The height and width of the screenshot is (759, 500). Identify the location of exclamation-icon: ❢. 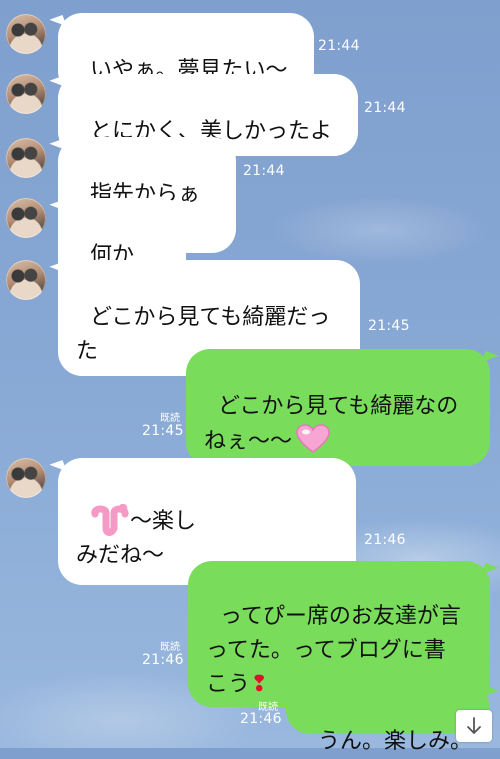
(259, 684).